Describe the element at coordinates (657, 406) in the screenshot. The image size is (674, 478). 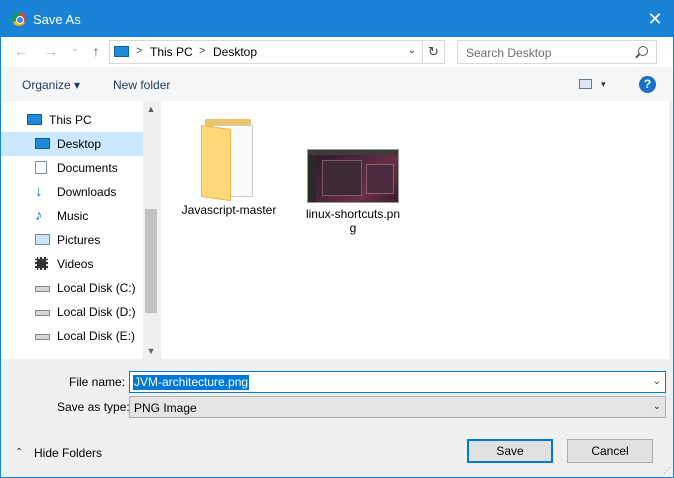
I see `save-type-dropdown-icon: ⌄` at that location.